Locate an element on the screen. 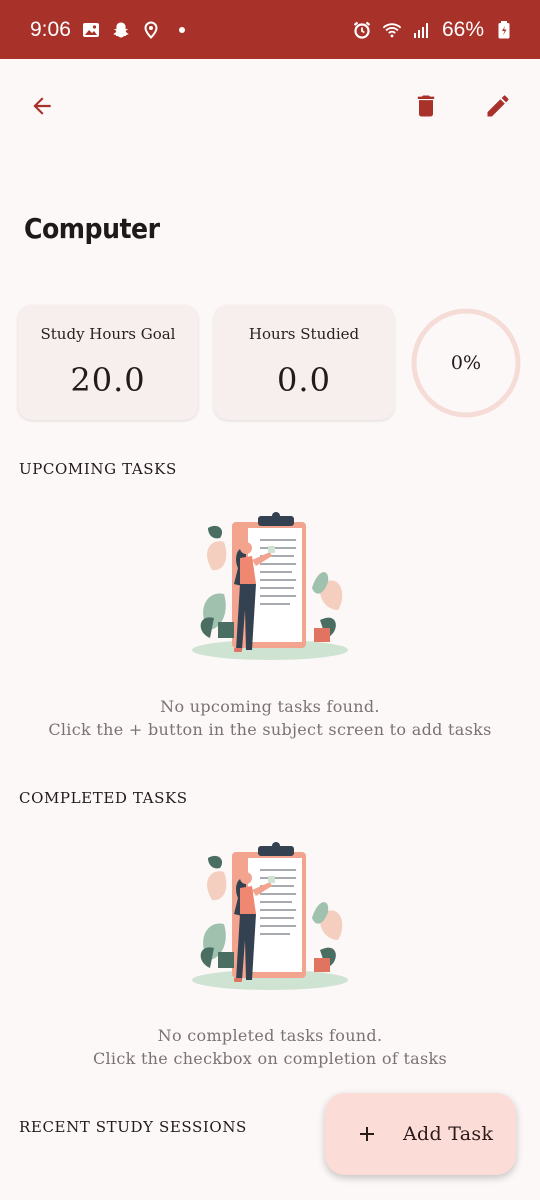  snapchat-icon is located at coordinates (121, 30).